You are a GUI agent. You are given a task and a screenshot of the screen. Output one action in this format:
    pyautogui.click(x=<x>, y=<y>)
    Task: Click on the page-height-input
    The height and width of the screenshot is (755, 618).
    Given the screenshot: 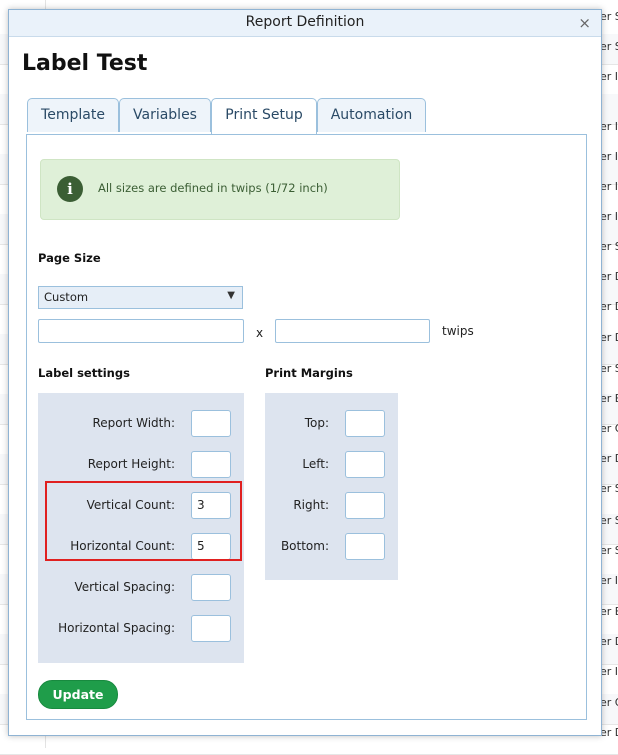 What is the action you would take?
    pyautogui.click(x=352, y=331)
    